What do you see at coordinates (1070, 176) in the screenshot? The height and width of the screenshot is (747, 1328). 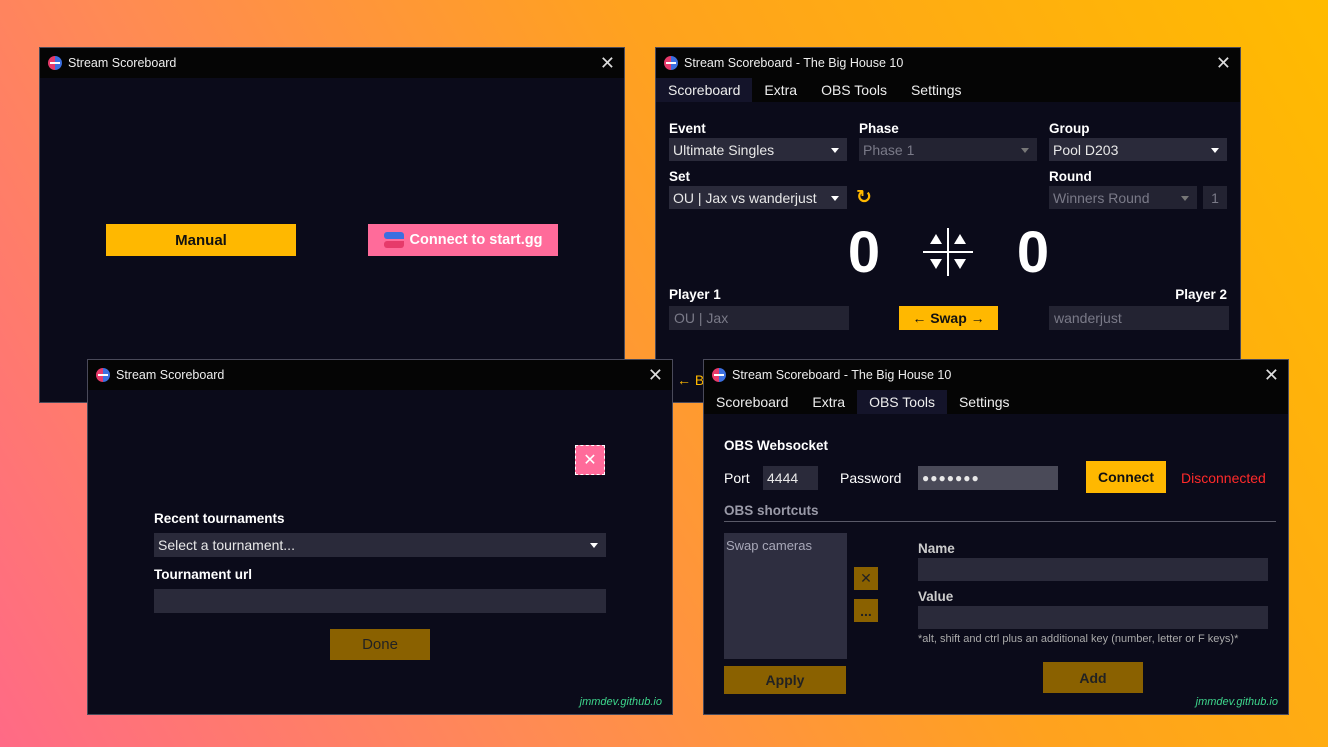 I see `round-label: Round` at bounding box center [1070, 176].